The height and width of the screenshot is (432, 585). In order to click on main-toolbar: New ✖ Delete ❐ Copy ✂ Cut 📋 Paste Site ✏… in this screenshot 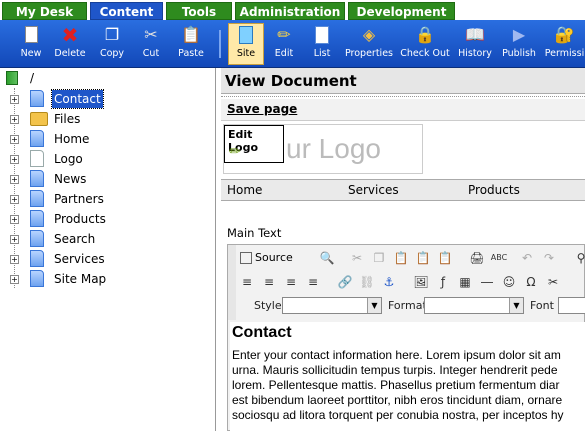, I will do `click(292, 44)`.